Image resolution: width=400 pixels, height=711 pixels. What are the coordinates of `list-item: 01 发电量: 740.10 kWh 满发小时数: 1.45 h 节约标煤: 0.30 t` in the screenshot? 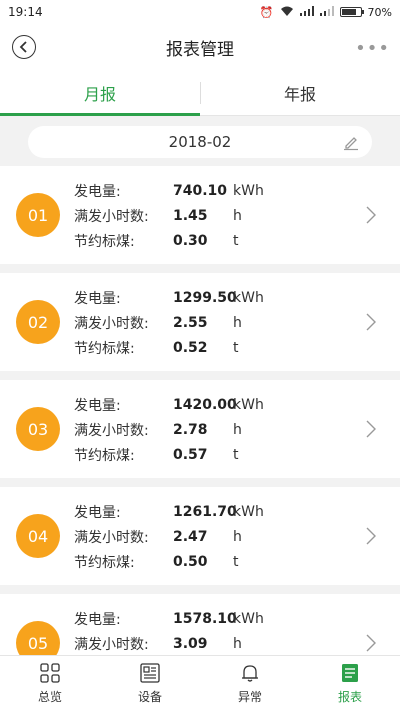 It's located at (200, 215).